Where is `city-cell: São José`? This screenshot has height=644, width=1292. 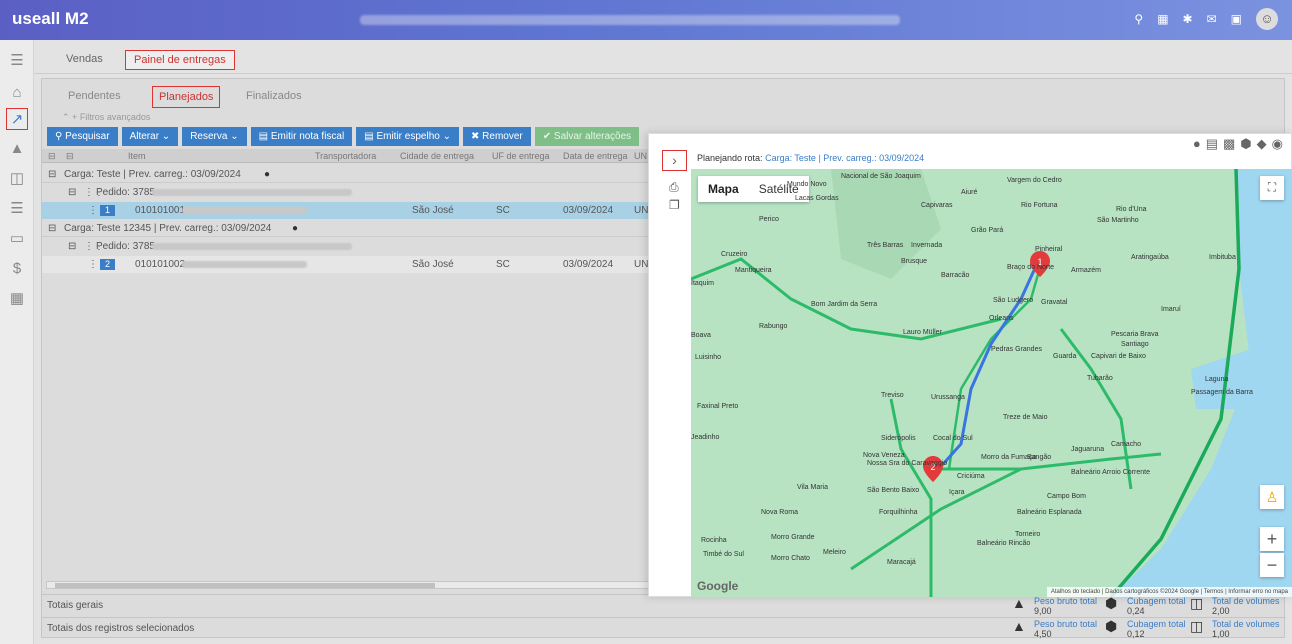 city-cell: São José is located at coordinates (433, 210).